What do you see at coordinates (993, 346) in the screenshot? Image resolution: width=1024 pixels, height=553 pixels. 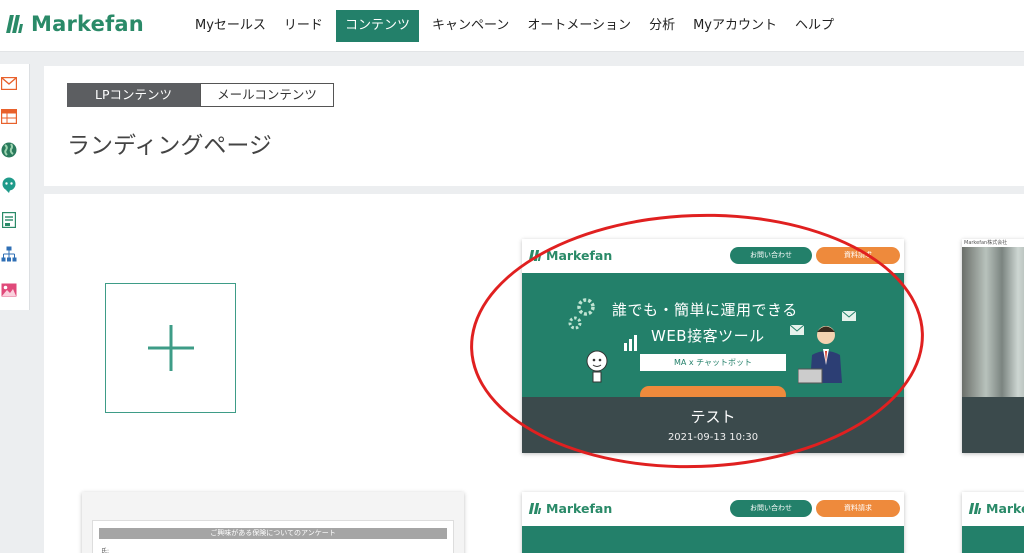 I see `lp-card-photo: Markefan株式会社` at bounding box center [993, 346].